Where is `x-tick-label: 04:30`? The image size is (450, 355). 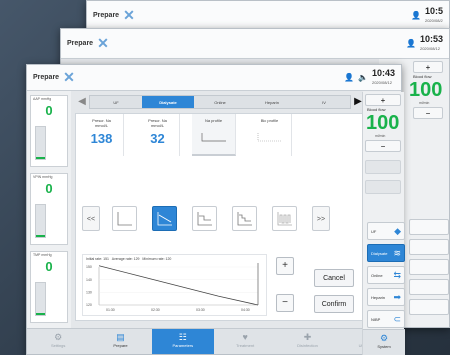
x-tick-label: 04:30 is located at coordinates (245, 310).